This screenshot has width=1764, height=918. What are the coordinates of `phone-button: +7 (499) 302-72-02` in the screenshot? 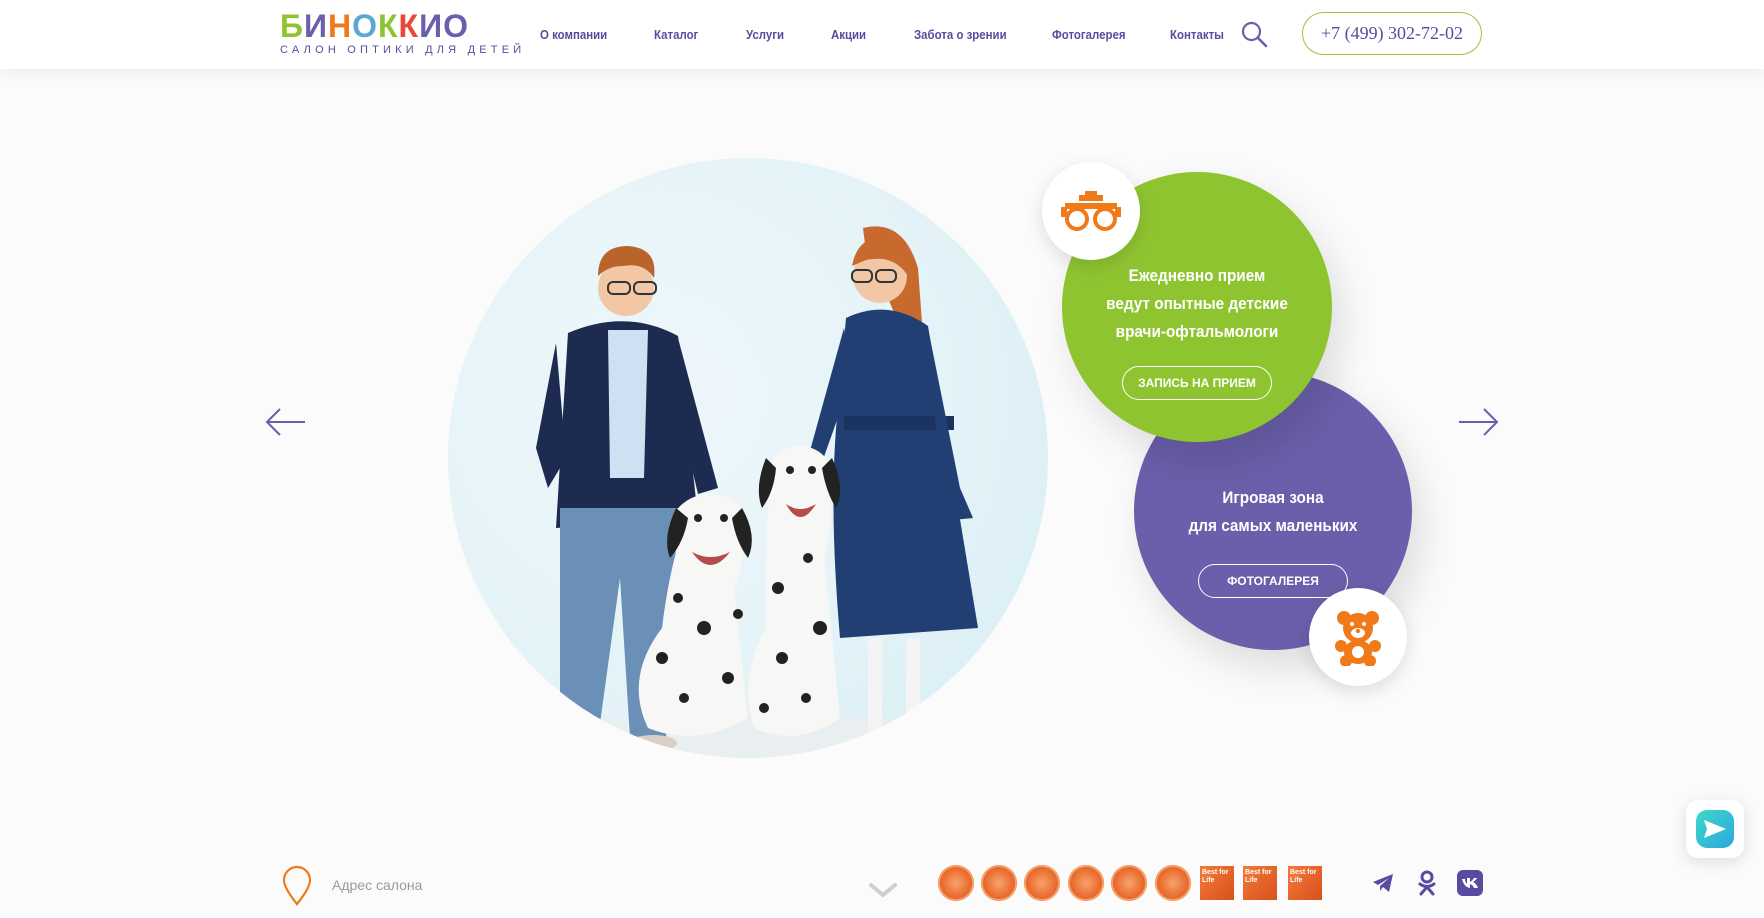 It's located at (1392, 33).